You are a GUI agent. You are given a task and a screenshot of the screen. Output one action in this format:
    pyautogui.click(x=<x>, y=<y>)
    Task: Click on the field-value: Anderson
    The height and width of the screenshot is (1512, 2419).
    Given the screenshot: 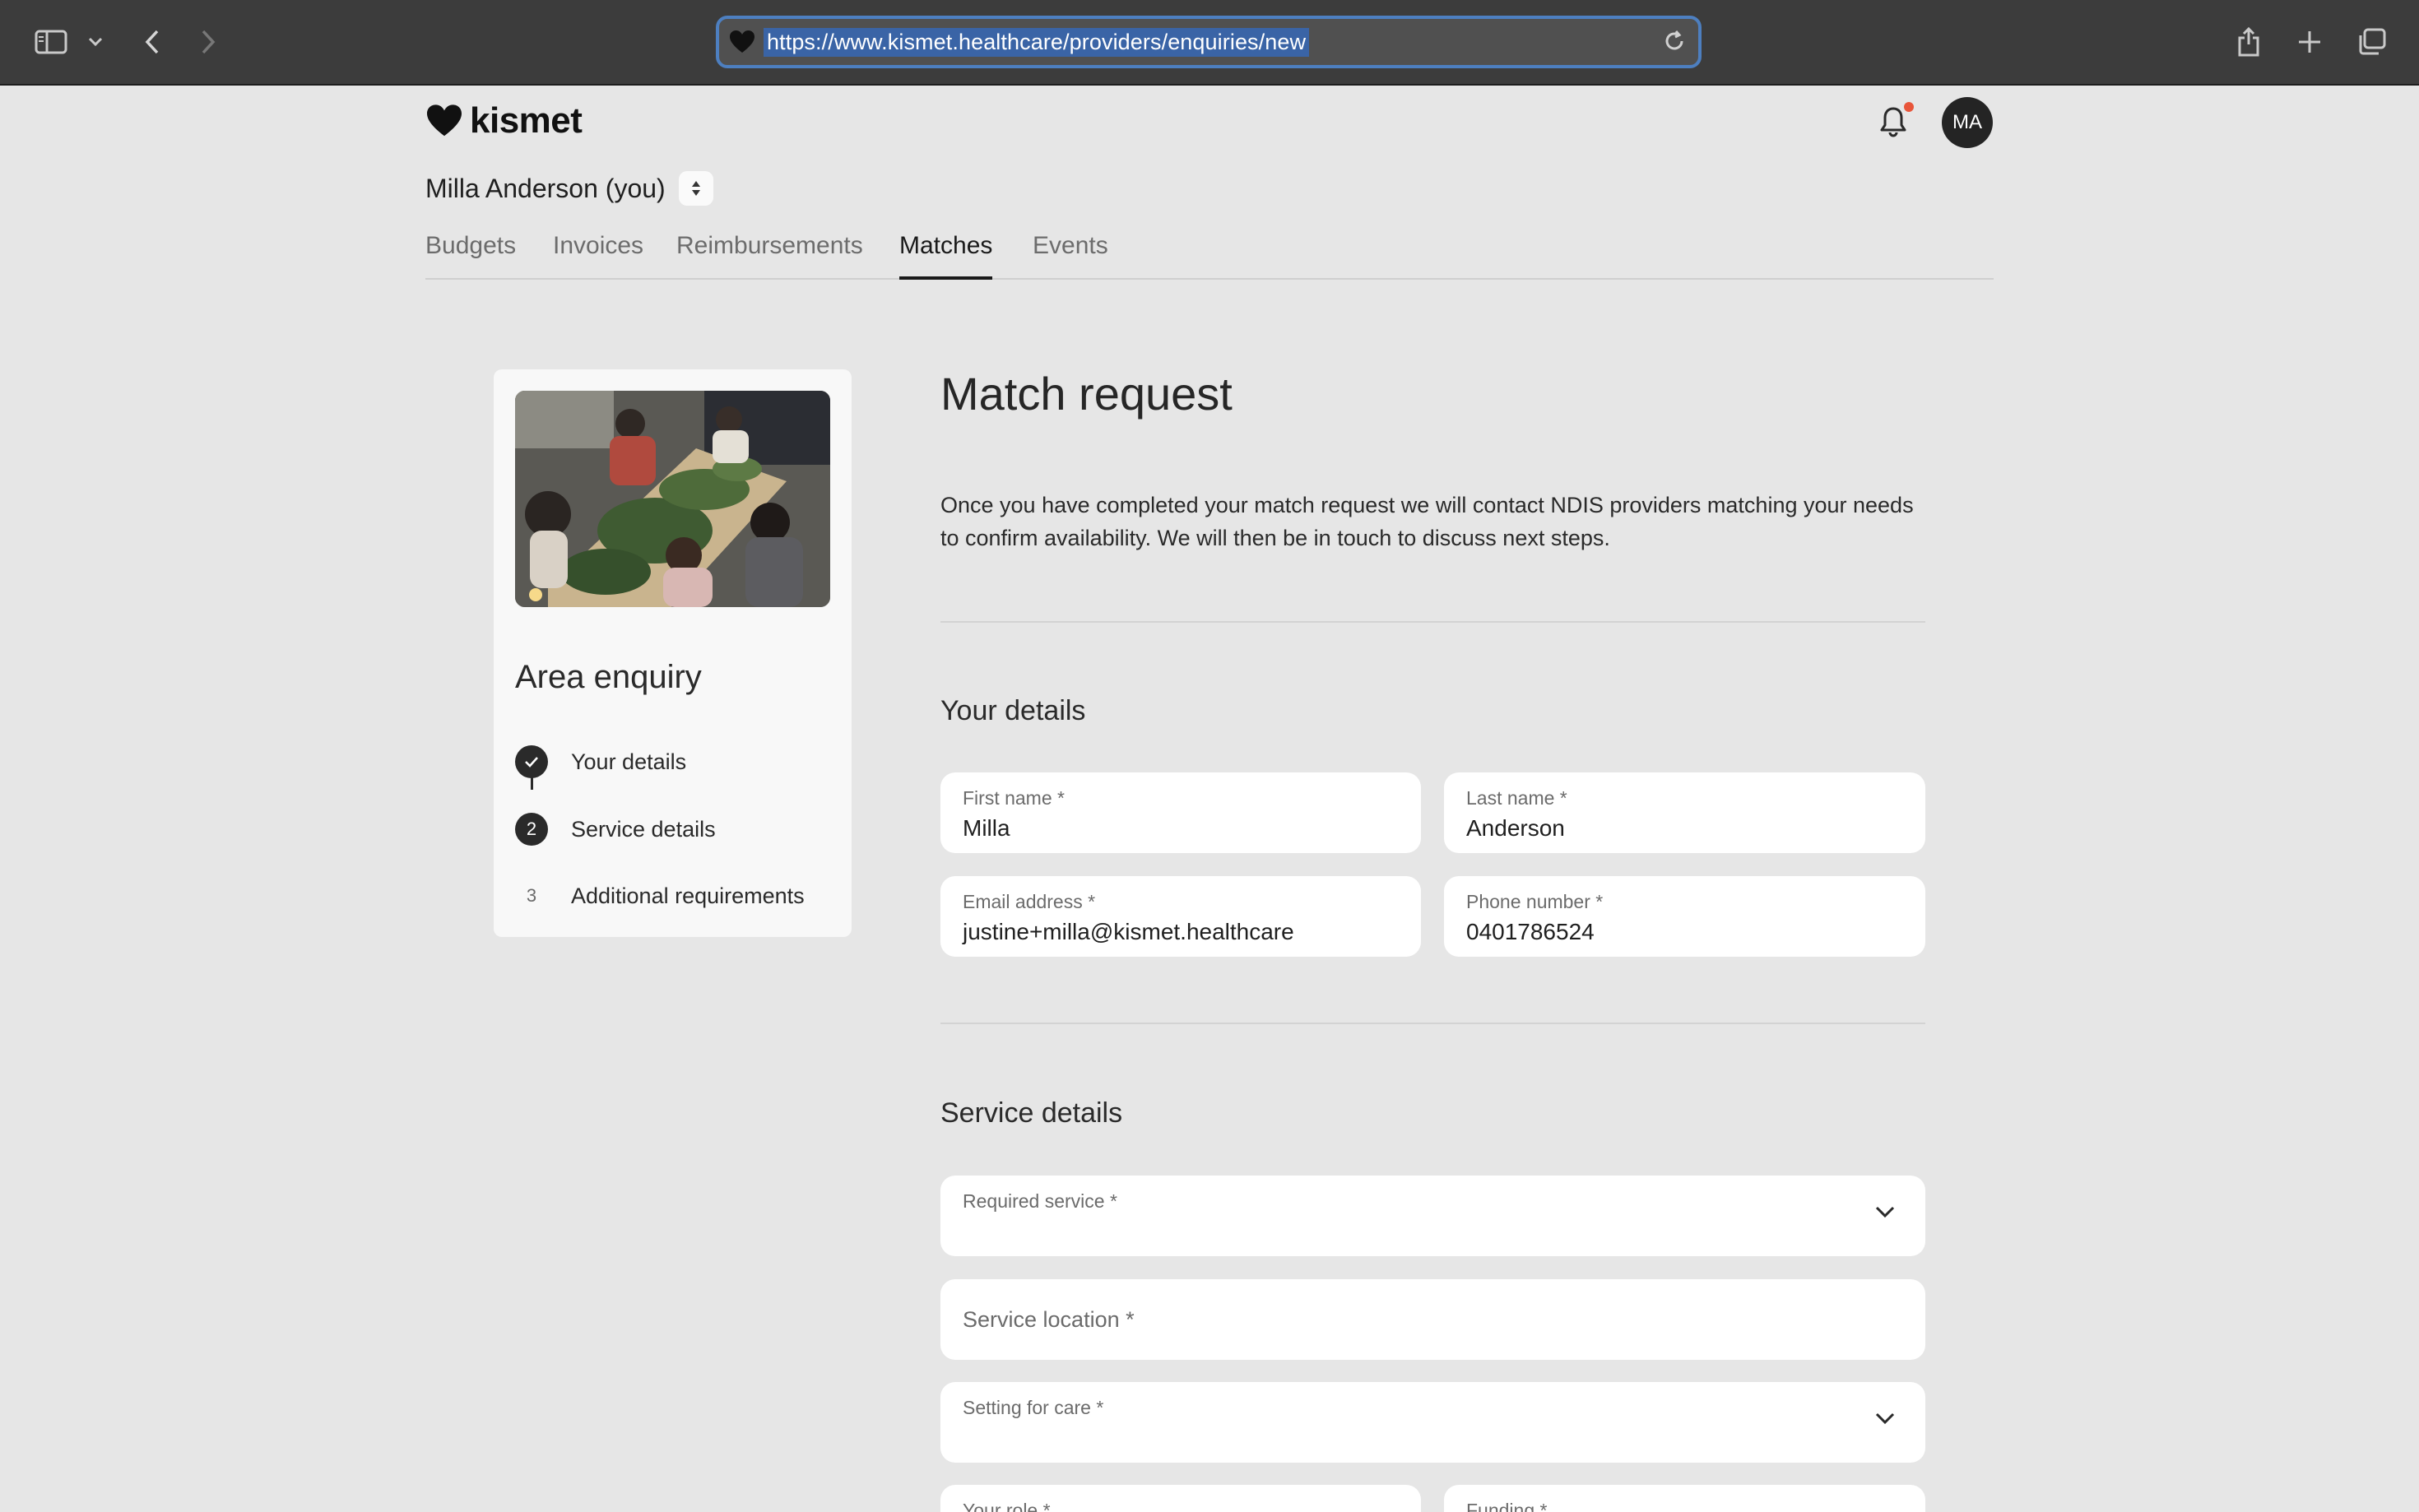 What is the action you would take?
    pyautogui.click(x=1515, y=828)
    